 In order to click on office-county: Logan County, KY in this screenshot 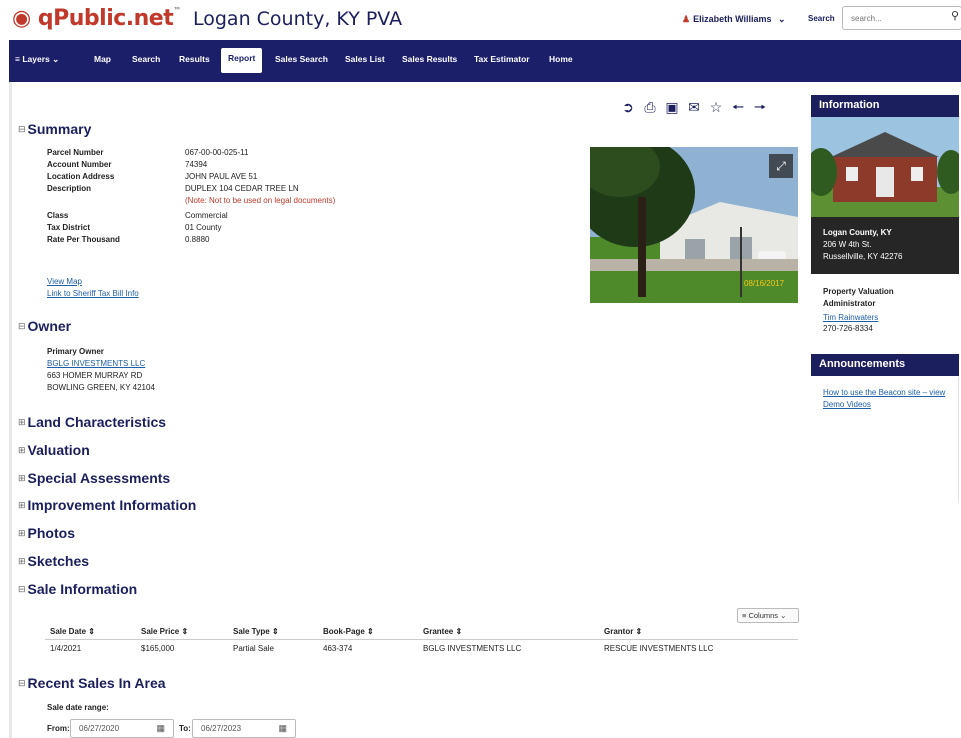, I will do `click(857, 232)`.